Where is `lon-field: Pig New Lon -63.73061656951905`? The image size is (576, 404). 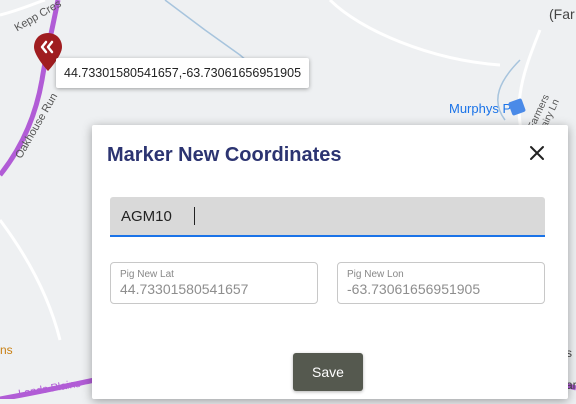 lon-field: Pig New Lon -63.73061656951905 is located at coordinates (441, 283).